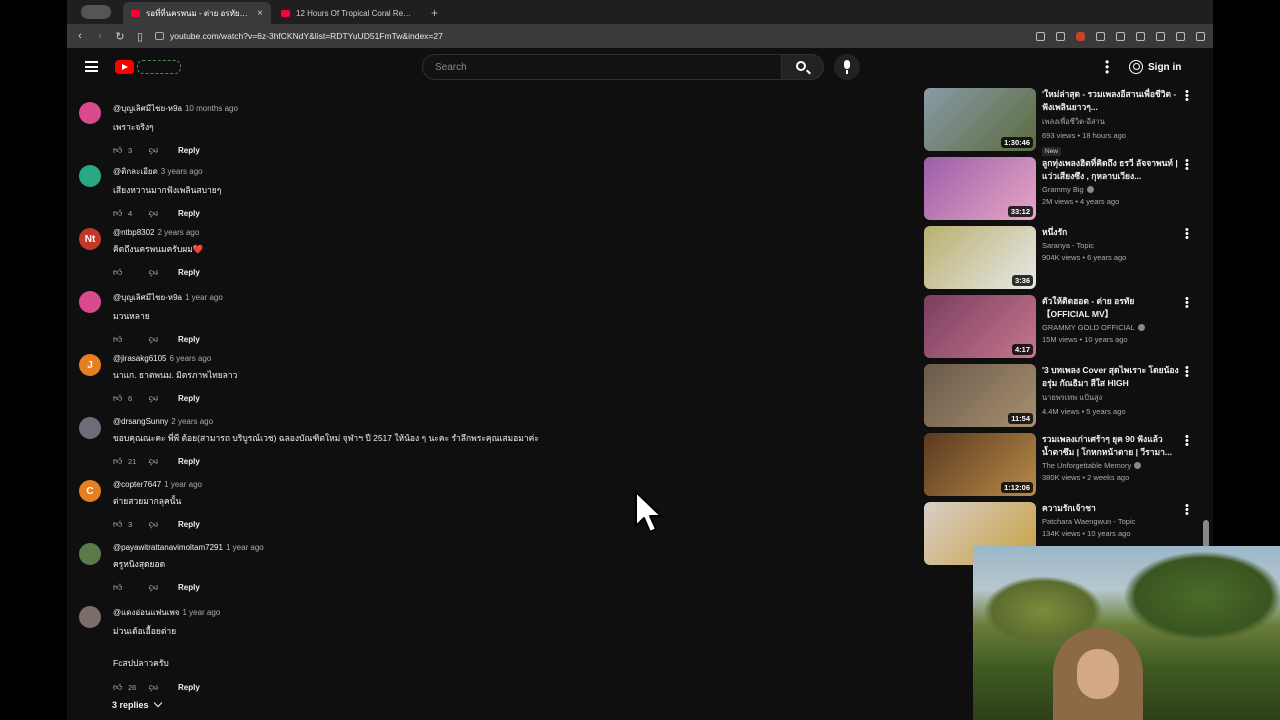 This screenshot has height=720, width=1280. Describe the element at coordinates (1112, 308) in the screenshot. I see `video-title: ตัวให้ติดฮอต - ต่าย อรทัย 【OFFICIAL MV】` at that location.